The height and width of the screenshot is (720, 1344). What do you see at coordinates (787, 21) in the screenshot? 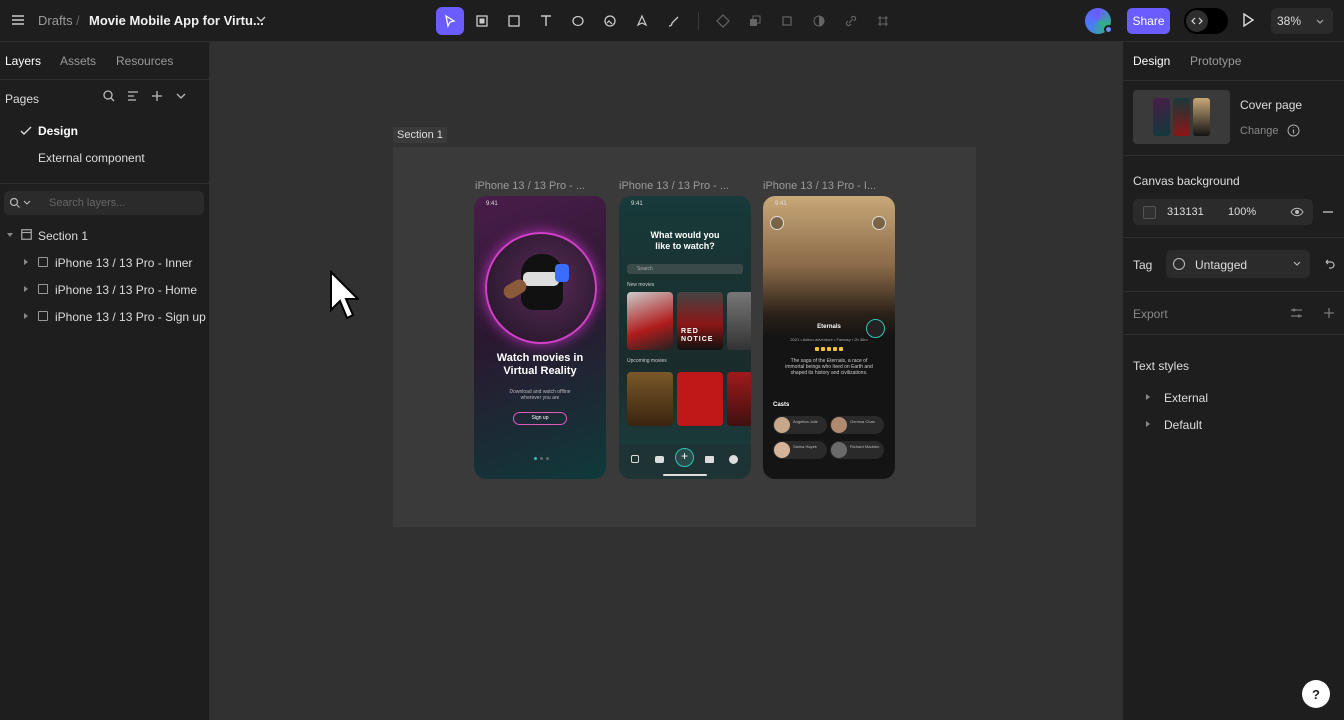
I see `mask-tool` at bounding box center [787, 21].